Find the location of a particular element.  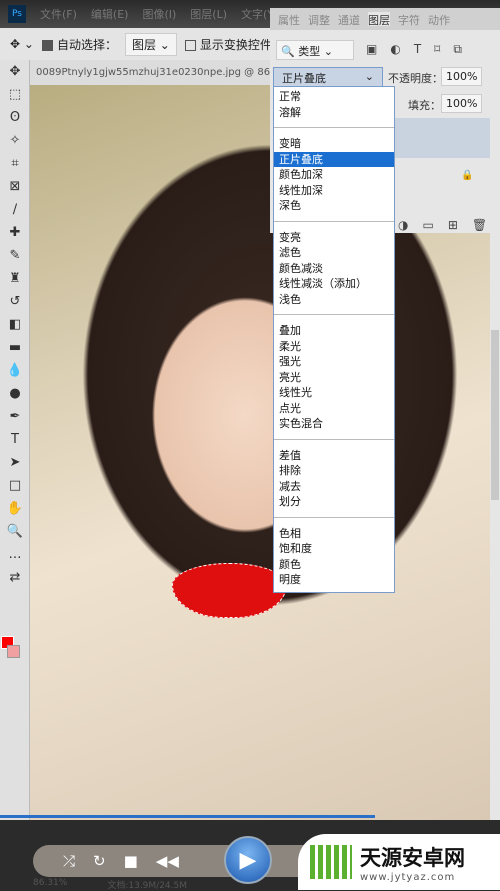

shape-filter-icon: ⌑ is located at coordinates (437, 49).